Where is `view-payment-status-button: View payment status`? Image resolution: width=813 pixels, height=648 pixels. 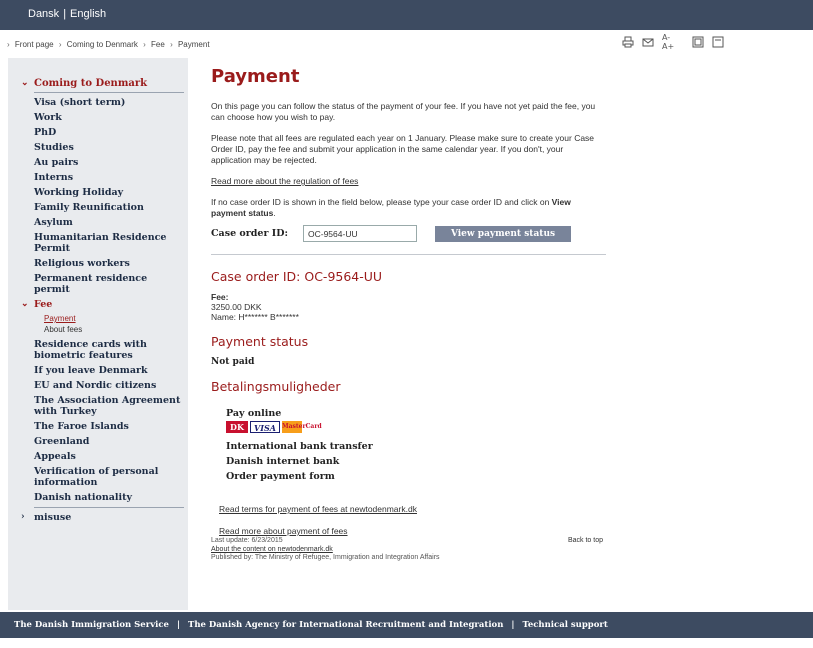
view-payment-status-button: View payment status is located at coordinates (503, 233).